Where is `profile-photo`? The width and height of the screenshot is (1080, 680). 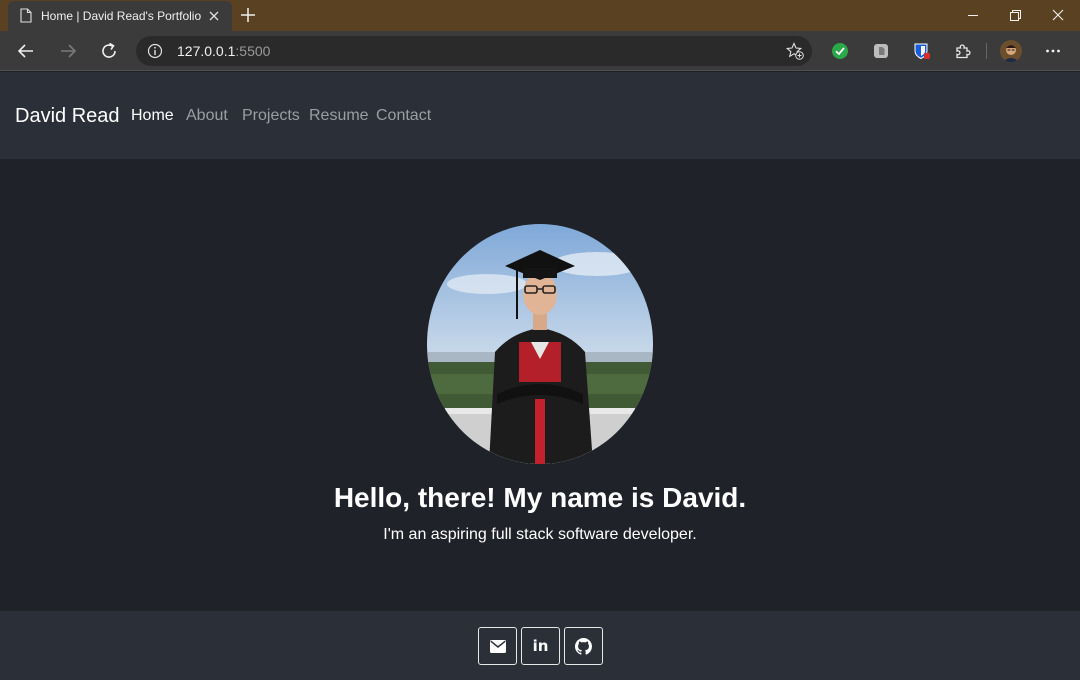
profile-photo is located at coordinates (540, 344).